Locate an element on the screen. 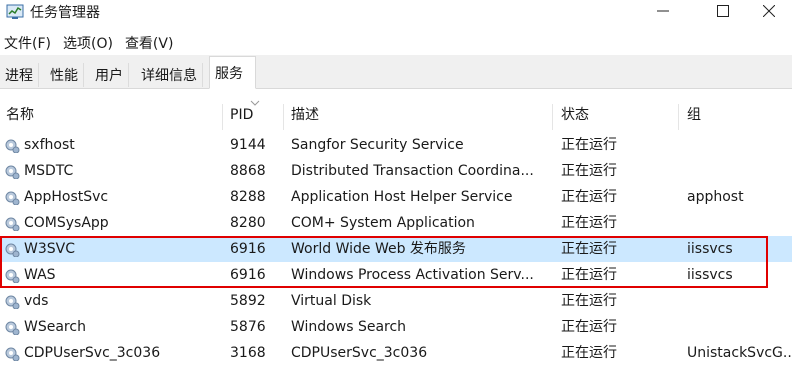 This screenshot has width=792, height=373. minimize-button is located at coordinates (663, 13).